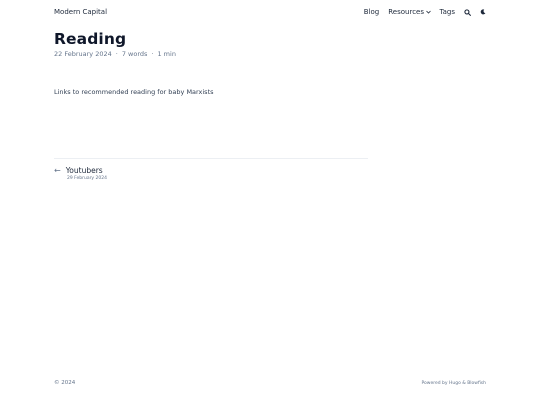  Describe the element at coordinates (270, 383) in the screenshot. I see `site-footer: © 2024 Powered by Hugo & Blowfish` at that location.